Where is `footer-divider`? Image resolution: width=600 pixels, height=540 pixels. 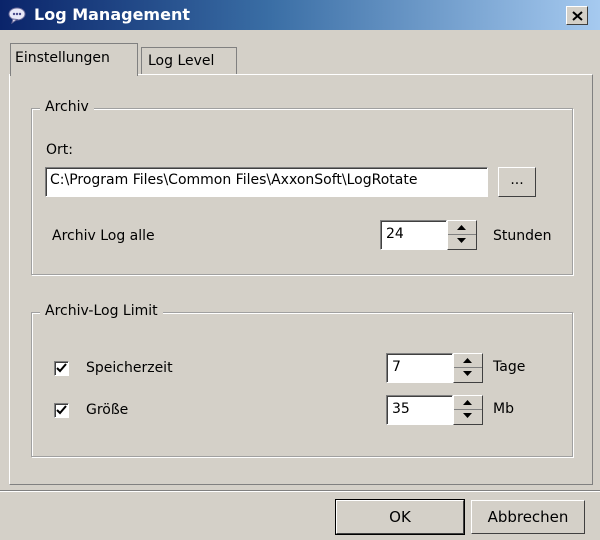
footer-divider is located at coordinates (300, 491).